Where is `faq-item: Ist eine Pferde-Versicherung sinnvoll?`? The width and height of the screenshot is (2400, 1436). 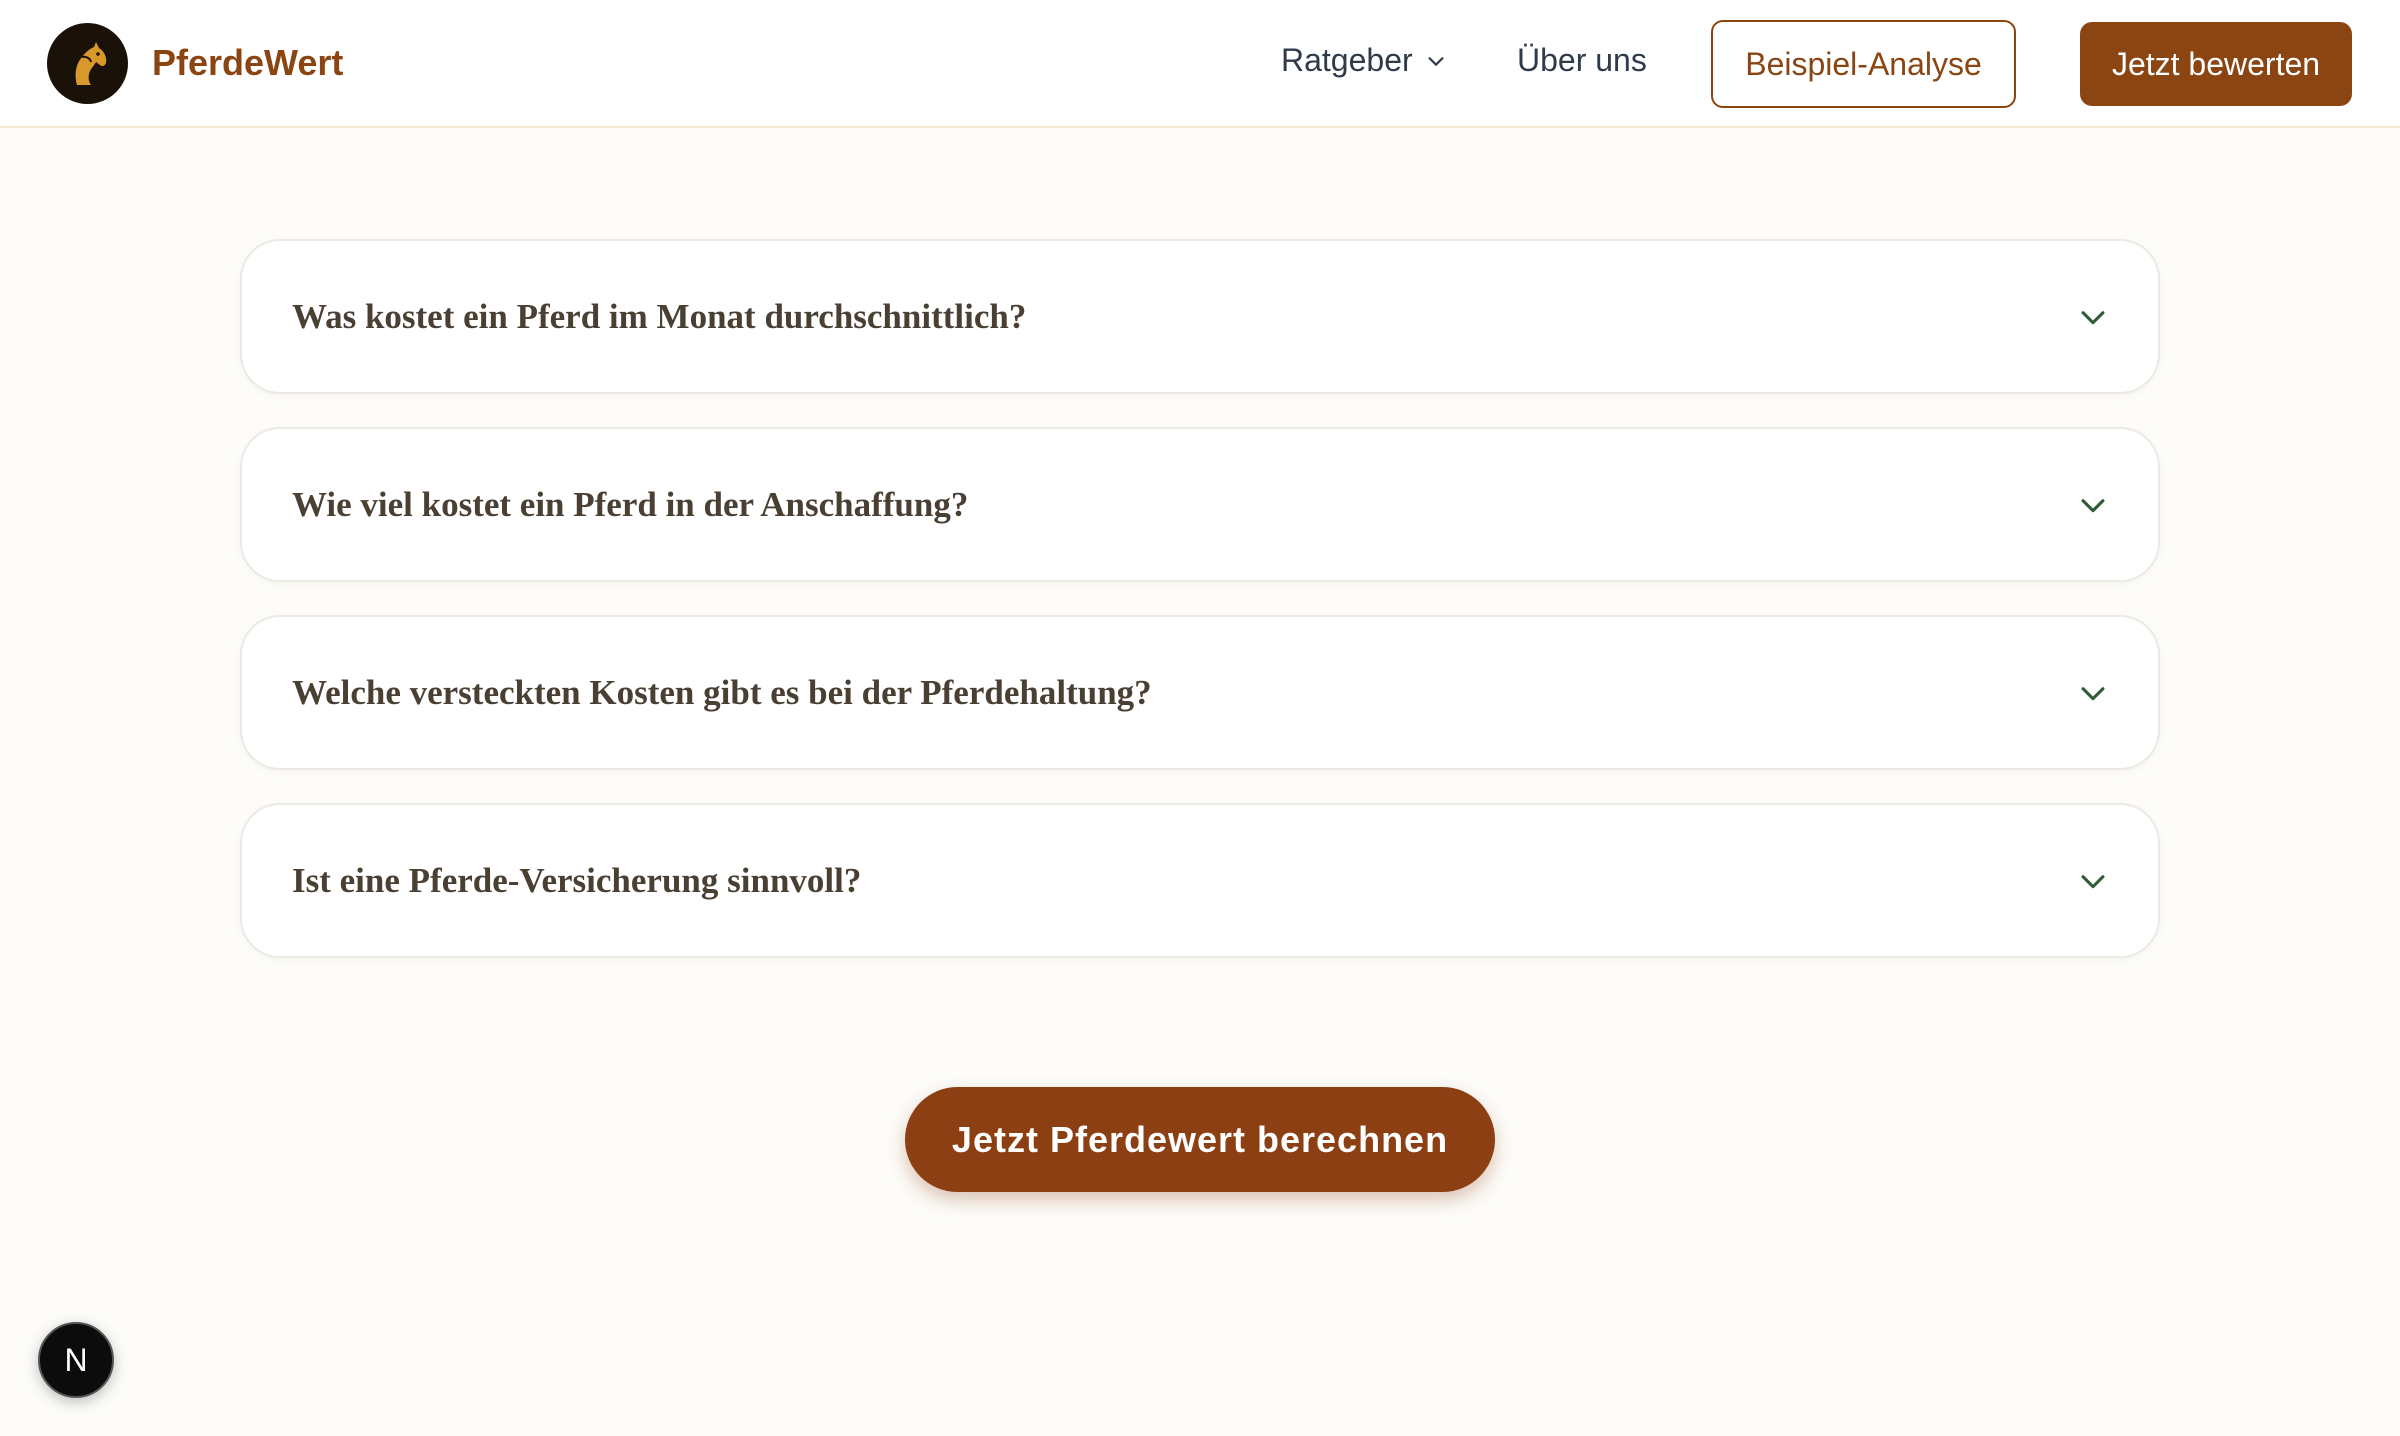
faq-item: Ist eine Pferde-Versicherung sinnvoll? is located at coordinates (1200, 880).